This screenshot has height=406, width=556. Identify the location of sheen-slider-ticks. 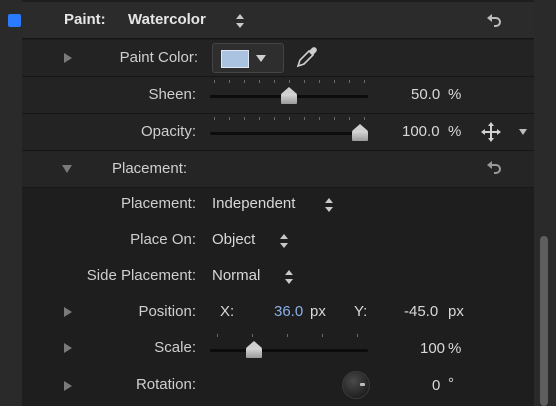
(289, 82).